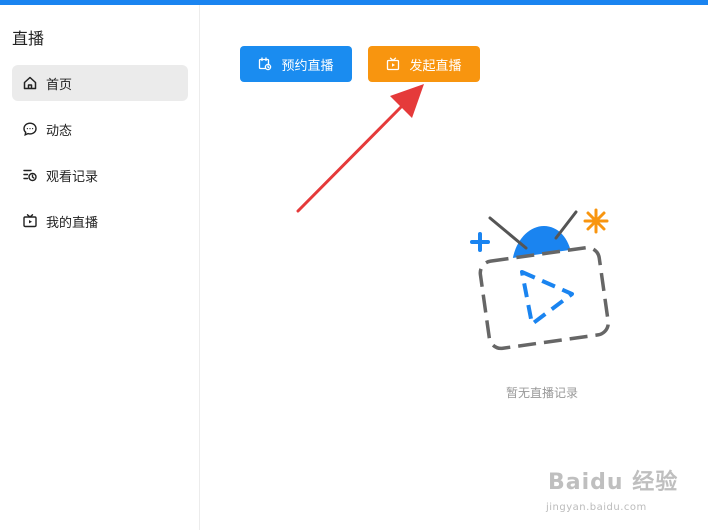  I want to click on tv-play-icon, so click(393, 64).